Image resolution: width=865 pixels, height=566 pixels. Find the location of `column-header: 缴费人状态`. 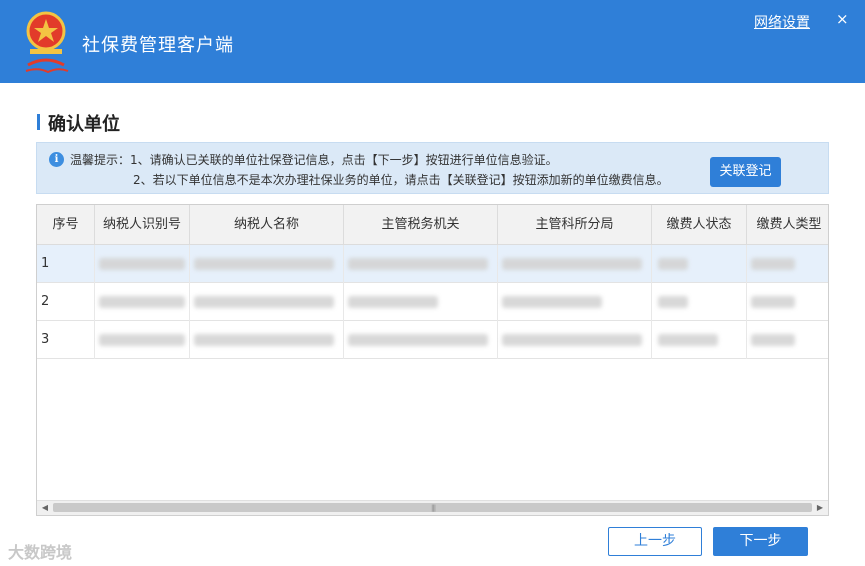

column-header: 缴费人状态 is located at coordinates (699, 225).